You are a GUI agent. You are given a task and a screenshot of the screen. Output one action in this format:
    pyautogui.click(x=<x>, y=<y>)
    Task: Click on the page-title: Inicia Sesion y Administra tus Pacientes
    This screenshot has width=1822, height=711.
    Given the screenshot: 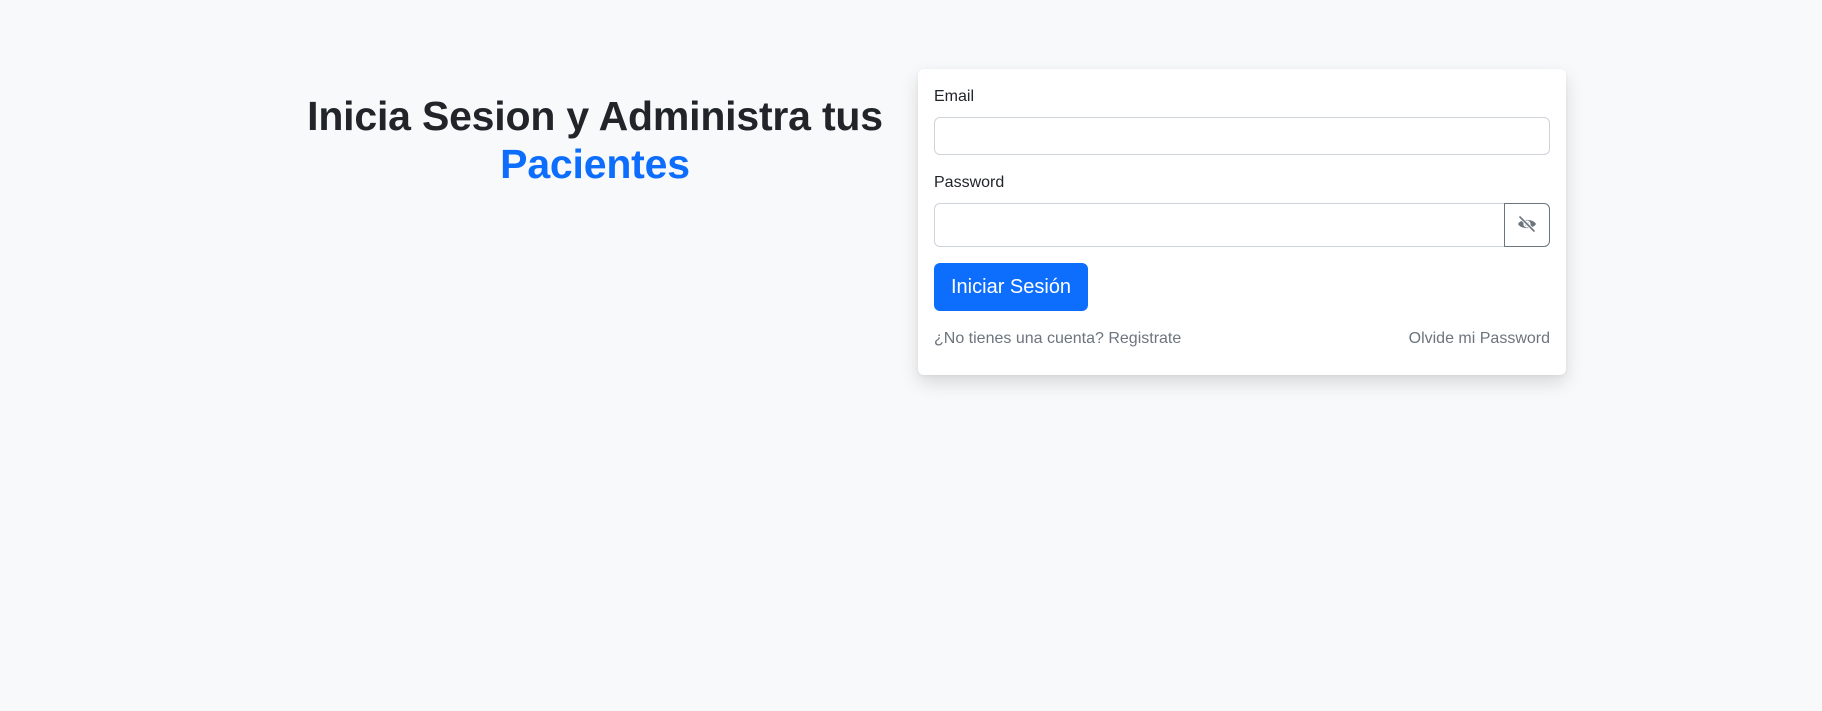 What is the action you would take?
    pyautogui.click(x=595, y=140)
    